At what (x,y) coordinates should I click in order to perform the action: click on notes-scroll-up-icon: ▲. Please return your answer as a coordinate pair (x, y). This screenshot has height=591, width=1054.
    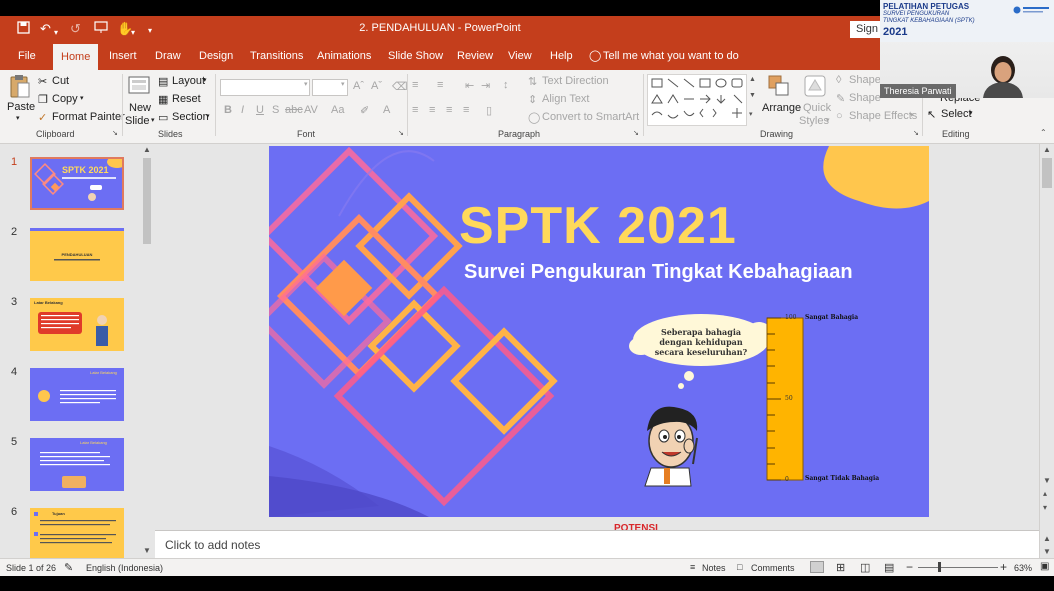
    Looking at the image, I should click on (1047, 538).